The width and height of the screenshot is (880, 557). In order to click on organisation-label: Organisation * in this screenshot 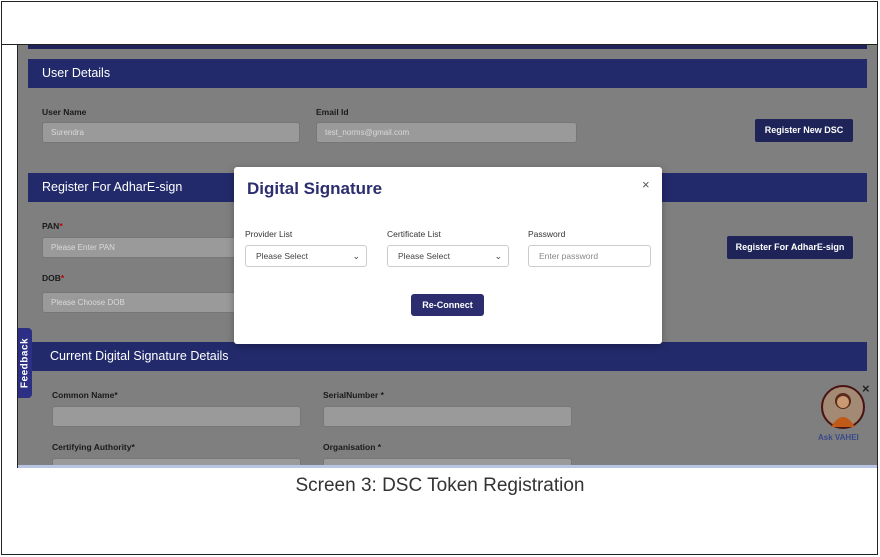, I will do `click(352, 447)`.